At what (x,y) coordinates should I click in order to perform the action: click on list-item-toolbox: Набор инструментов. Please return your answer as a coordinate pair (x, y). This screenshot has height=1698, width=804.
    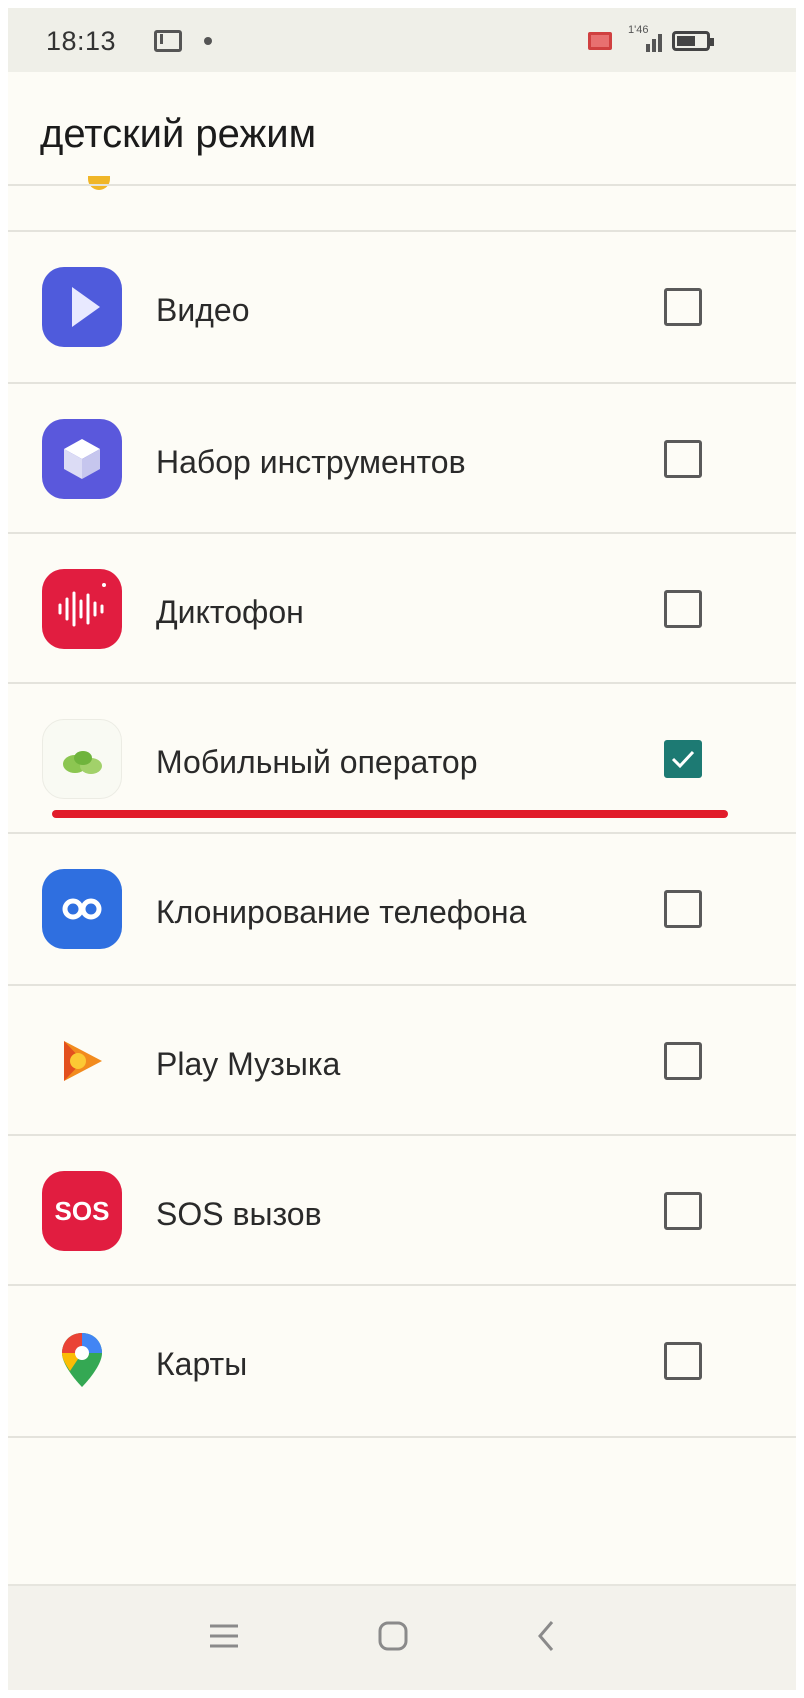
    Looking at the image, I should click on (402, 459).